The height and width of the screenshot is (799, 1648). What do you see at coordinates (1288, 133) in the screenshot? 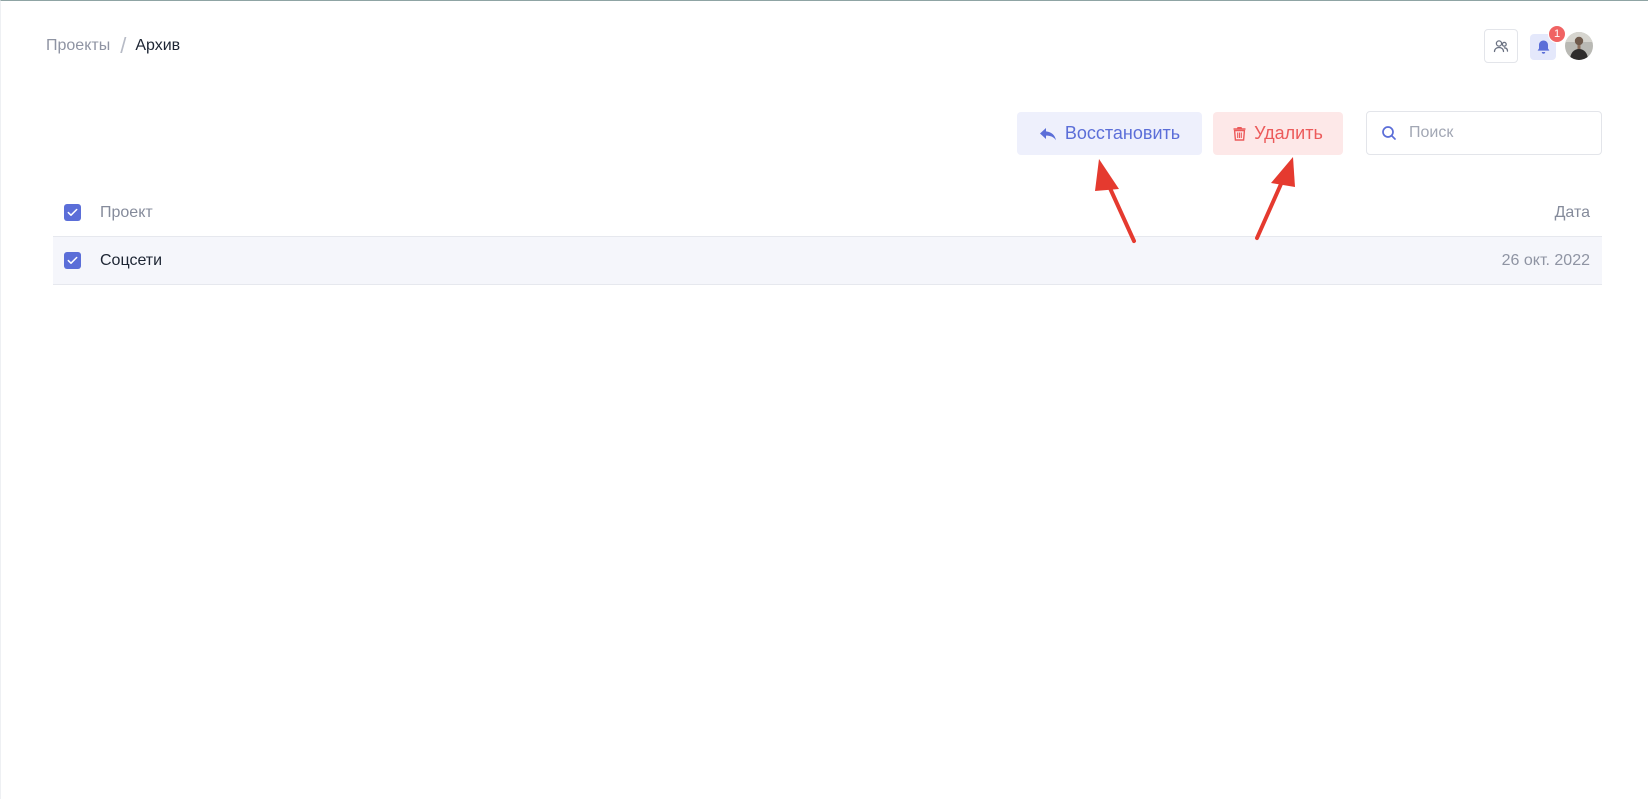
I see `delete-button-label: Удалить` at bounding box center [1288, 133].